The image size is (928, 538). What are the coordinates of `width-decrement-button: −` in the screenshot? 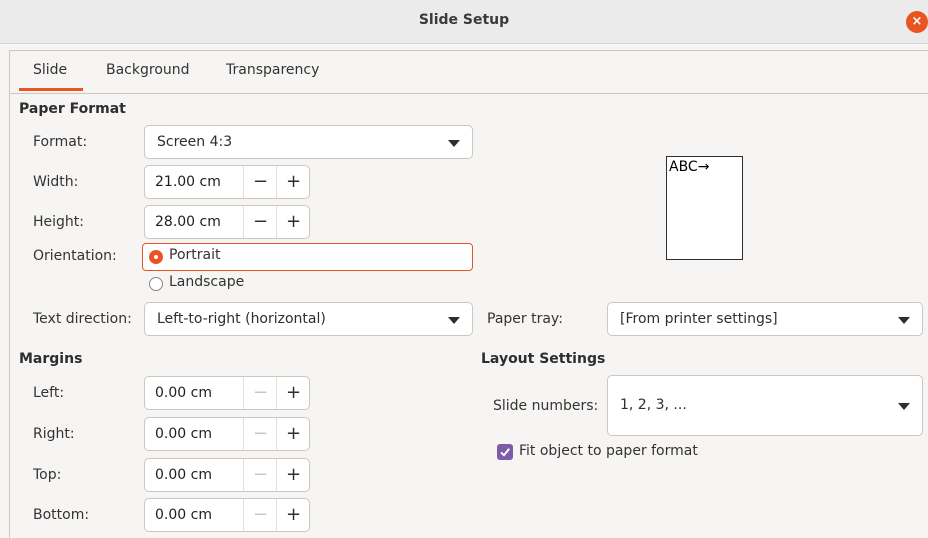 It's located at (260, 182).